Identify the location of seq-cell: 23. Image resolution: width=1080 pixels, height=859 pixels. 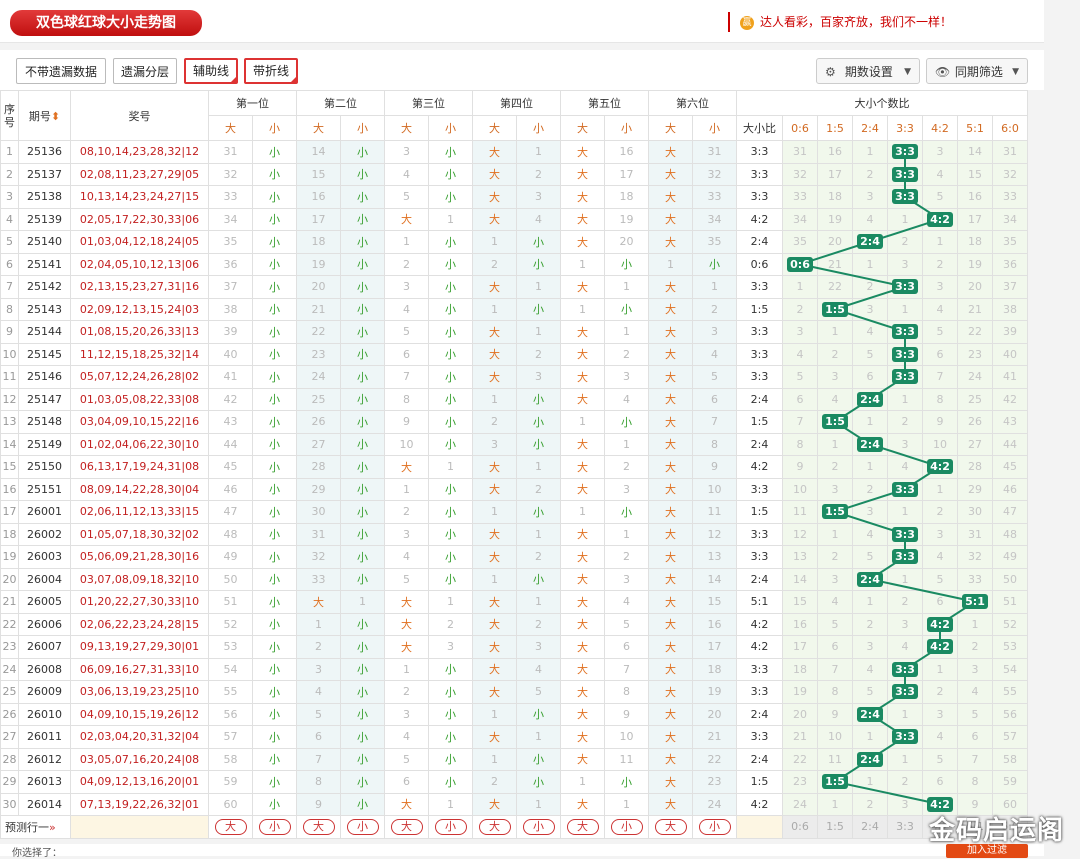
(9, 647).